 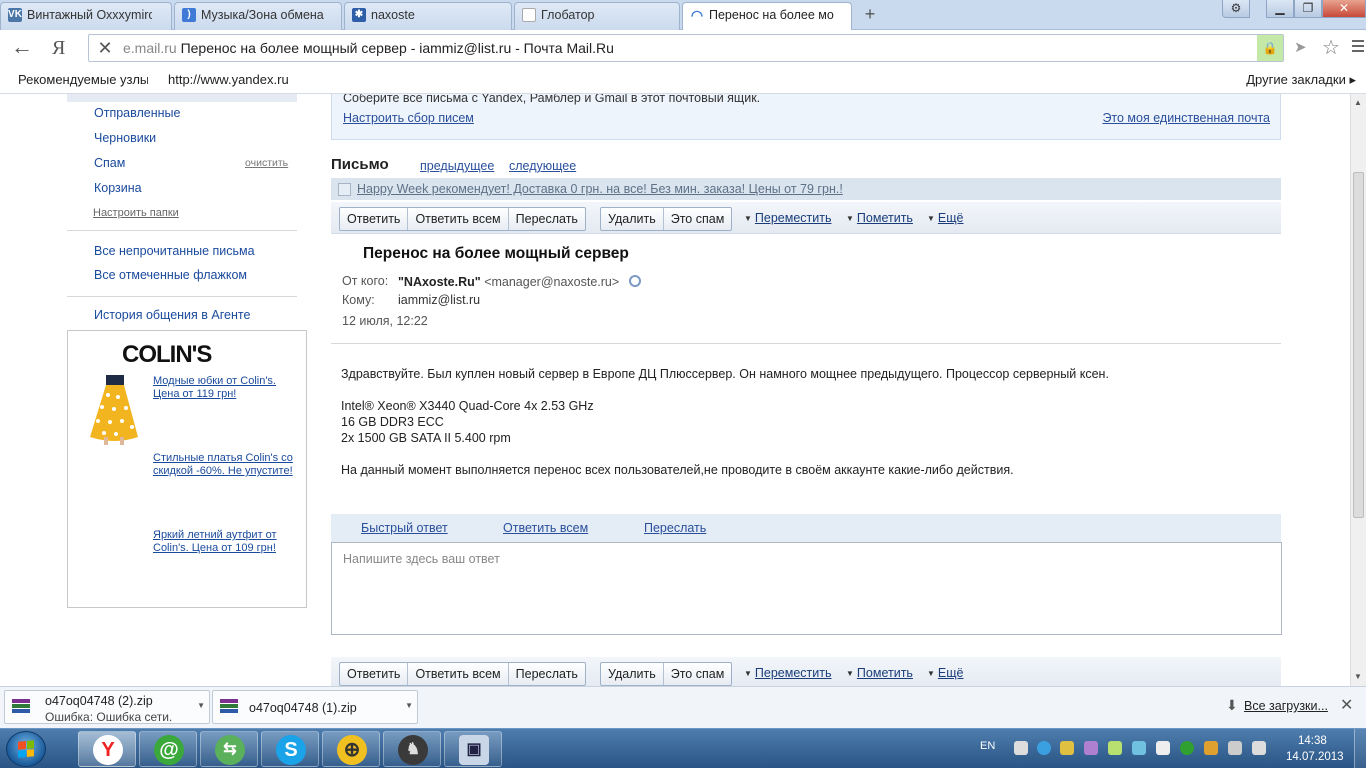 What do you see at coordinates (1344, 9) in the screenshot?
I see `close-window-button: ✕` at bounding box center [1344, 9].